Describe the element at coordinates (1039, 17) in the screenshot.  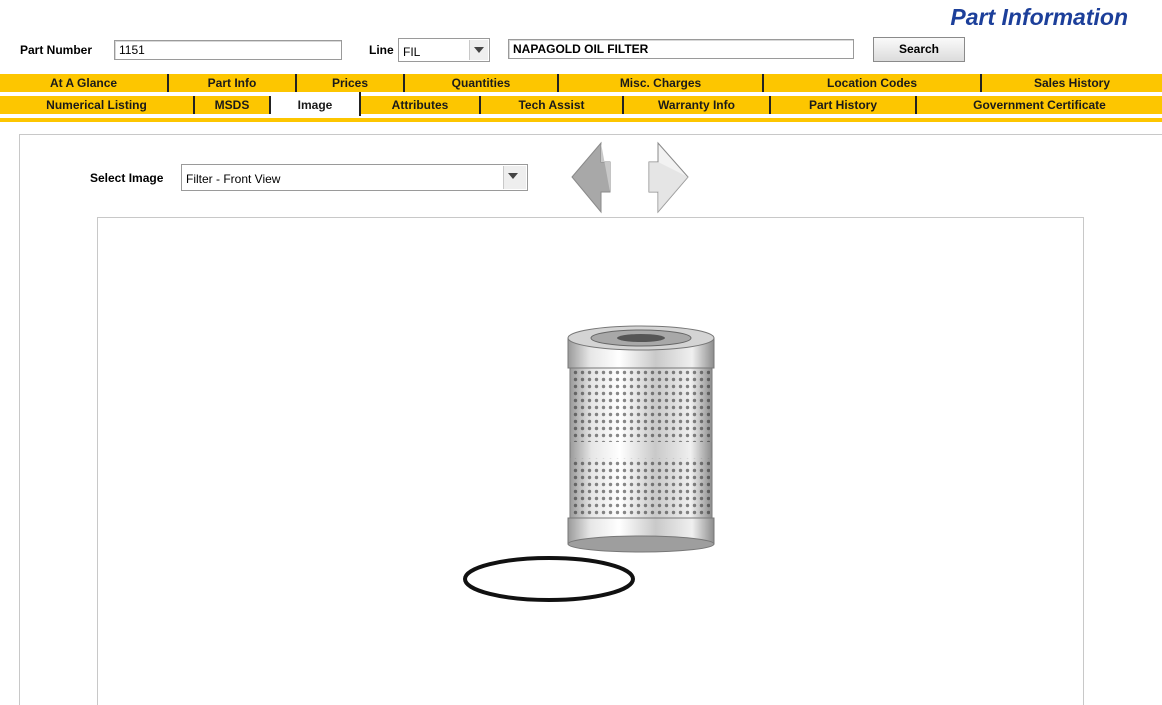
I see `page-title: Part Information` at that location.